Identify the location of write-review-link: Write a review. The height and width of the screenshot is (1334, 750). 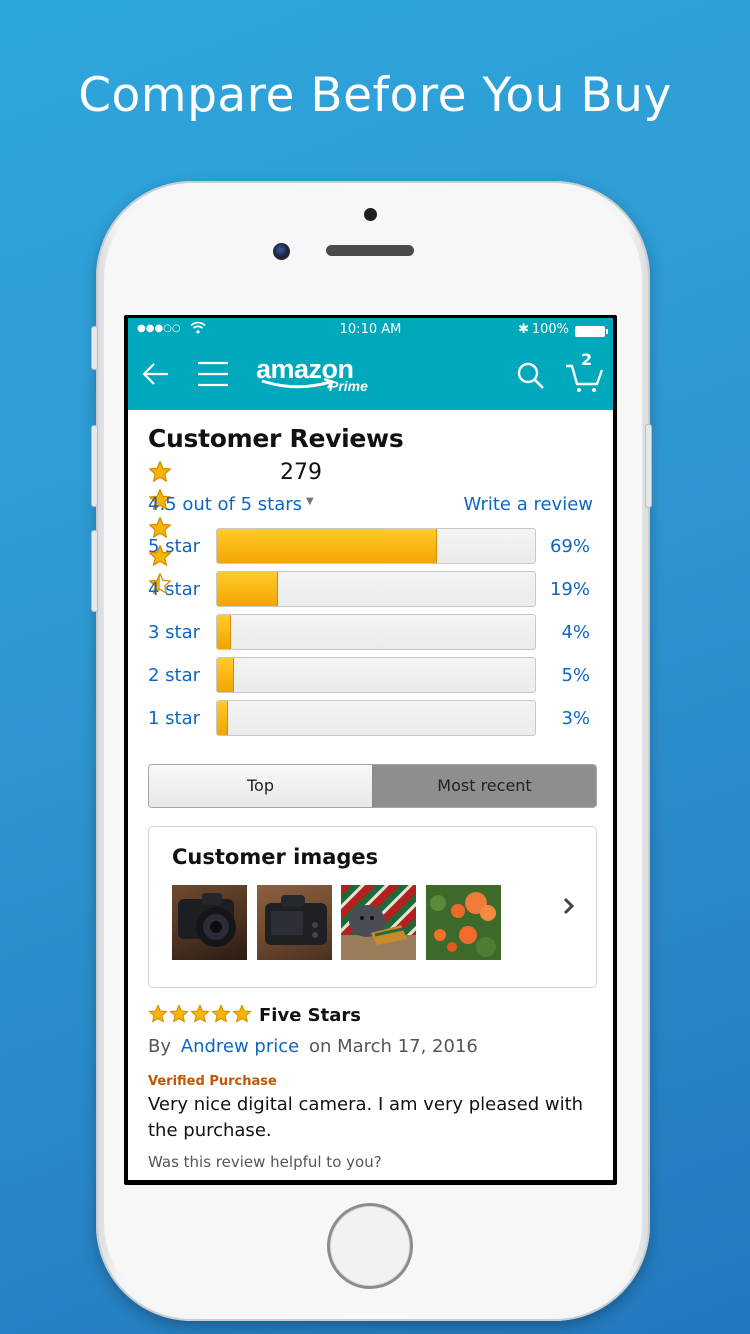
(528, 504).